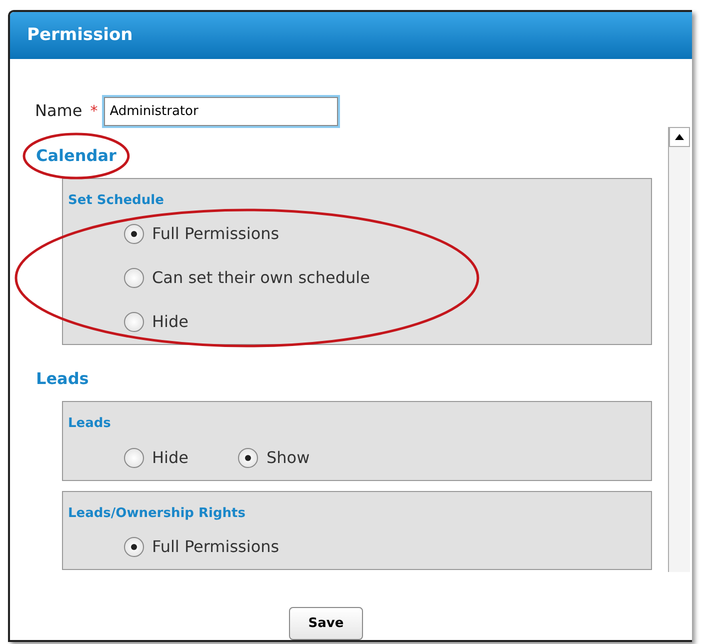  Describe the element at coordinates (274, 458) in the screenshot. I see `radio-option: Show` at that location.